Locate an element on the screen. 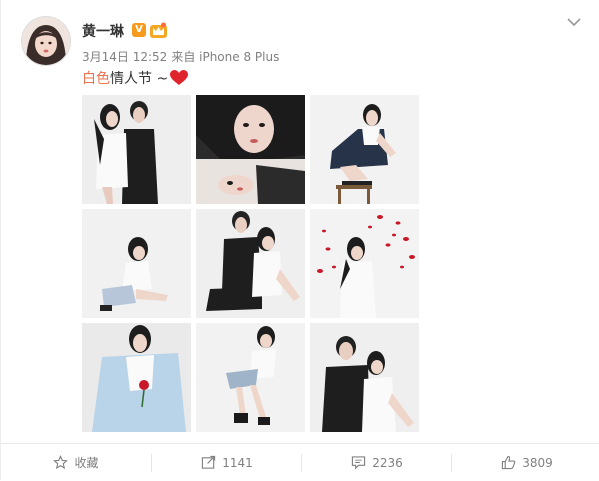 The height and width of the screenshot is (481, 599). like-count: 3809 is located at coordinates (537, 462).